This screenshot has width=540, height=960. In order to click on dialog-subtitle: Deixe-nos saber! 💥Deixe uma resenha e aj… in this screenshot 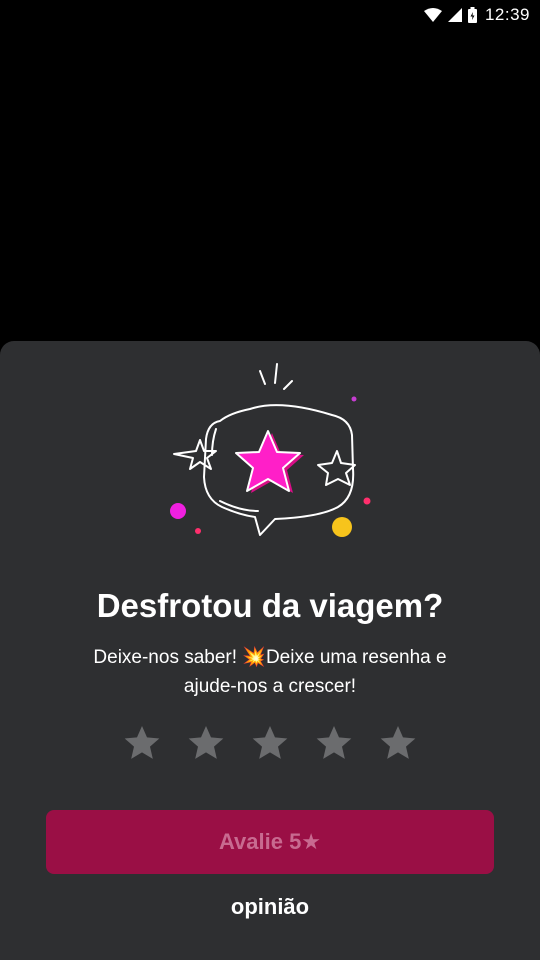, I will do `click(270, 672)`.